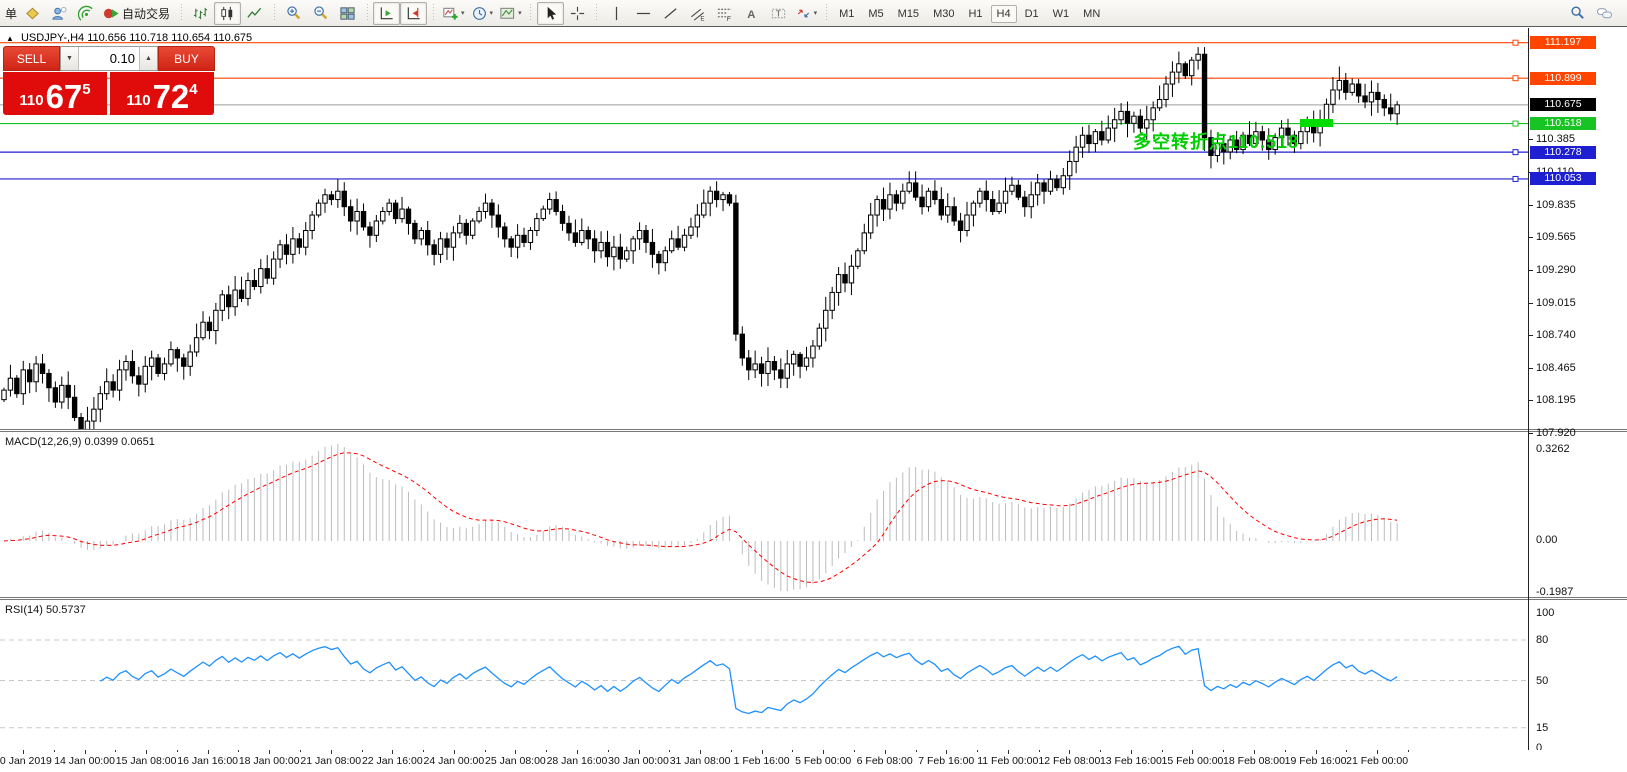 The image size is (1627, 772). Describe the element at coordinates (510, 13) in the screenshot. I see `templates-button: ▾` at that location.